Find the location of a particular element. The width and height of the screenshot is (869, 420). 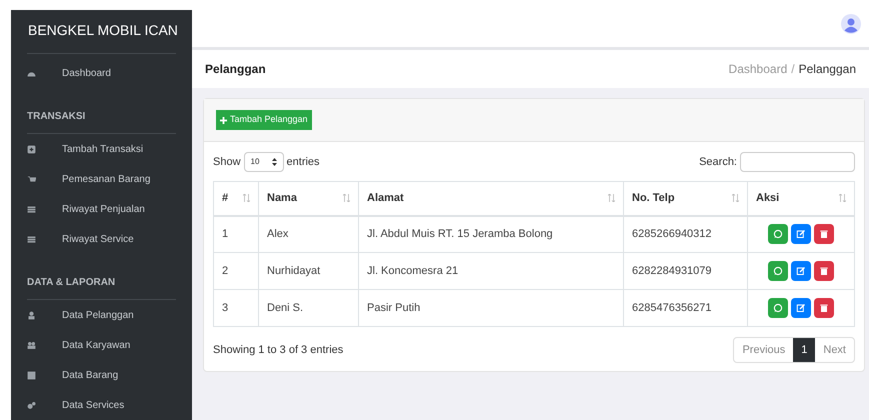

page-title: Pelanggan is located at coordinates (235, 69).